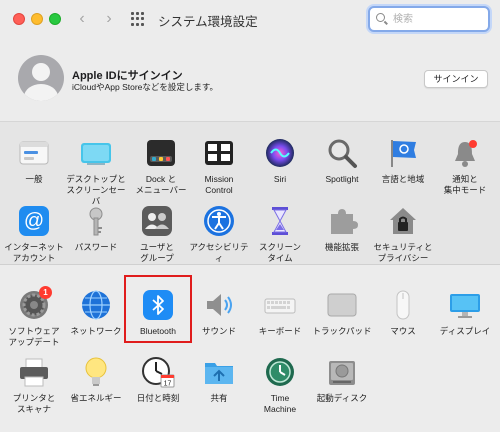 The width and height of the screenshot is (500, 432). I want to click on search-input, so click(438, 19).